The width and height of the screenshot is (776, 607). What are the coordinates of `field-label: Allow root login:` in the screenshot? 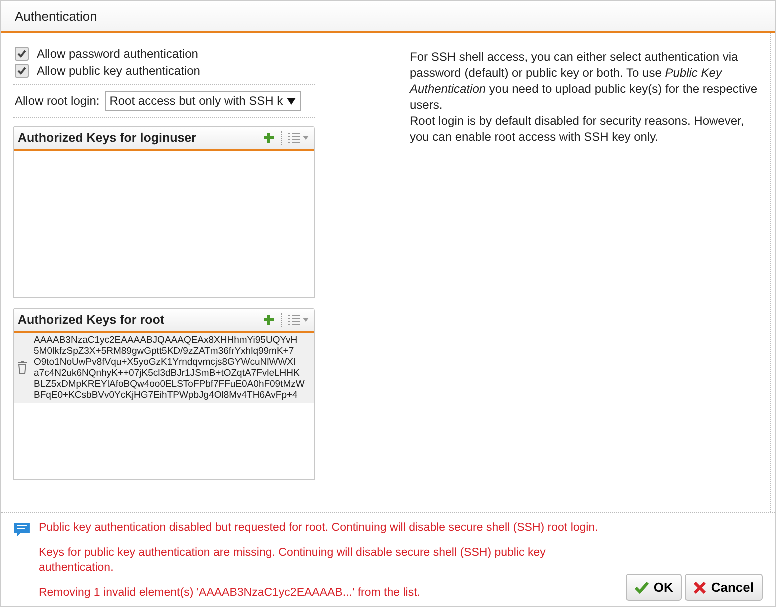 It's located at (57, 101).